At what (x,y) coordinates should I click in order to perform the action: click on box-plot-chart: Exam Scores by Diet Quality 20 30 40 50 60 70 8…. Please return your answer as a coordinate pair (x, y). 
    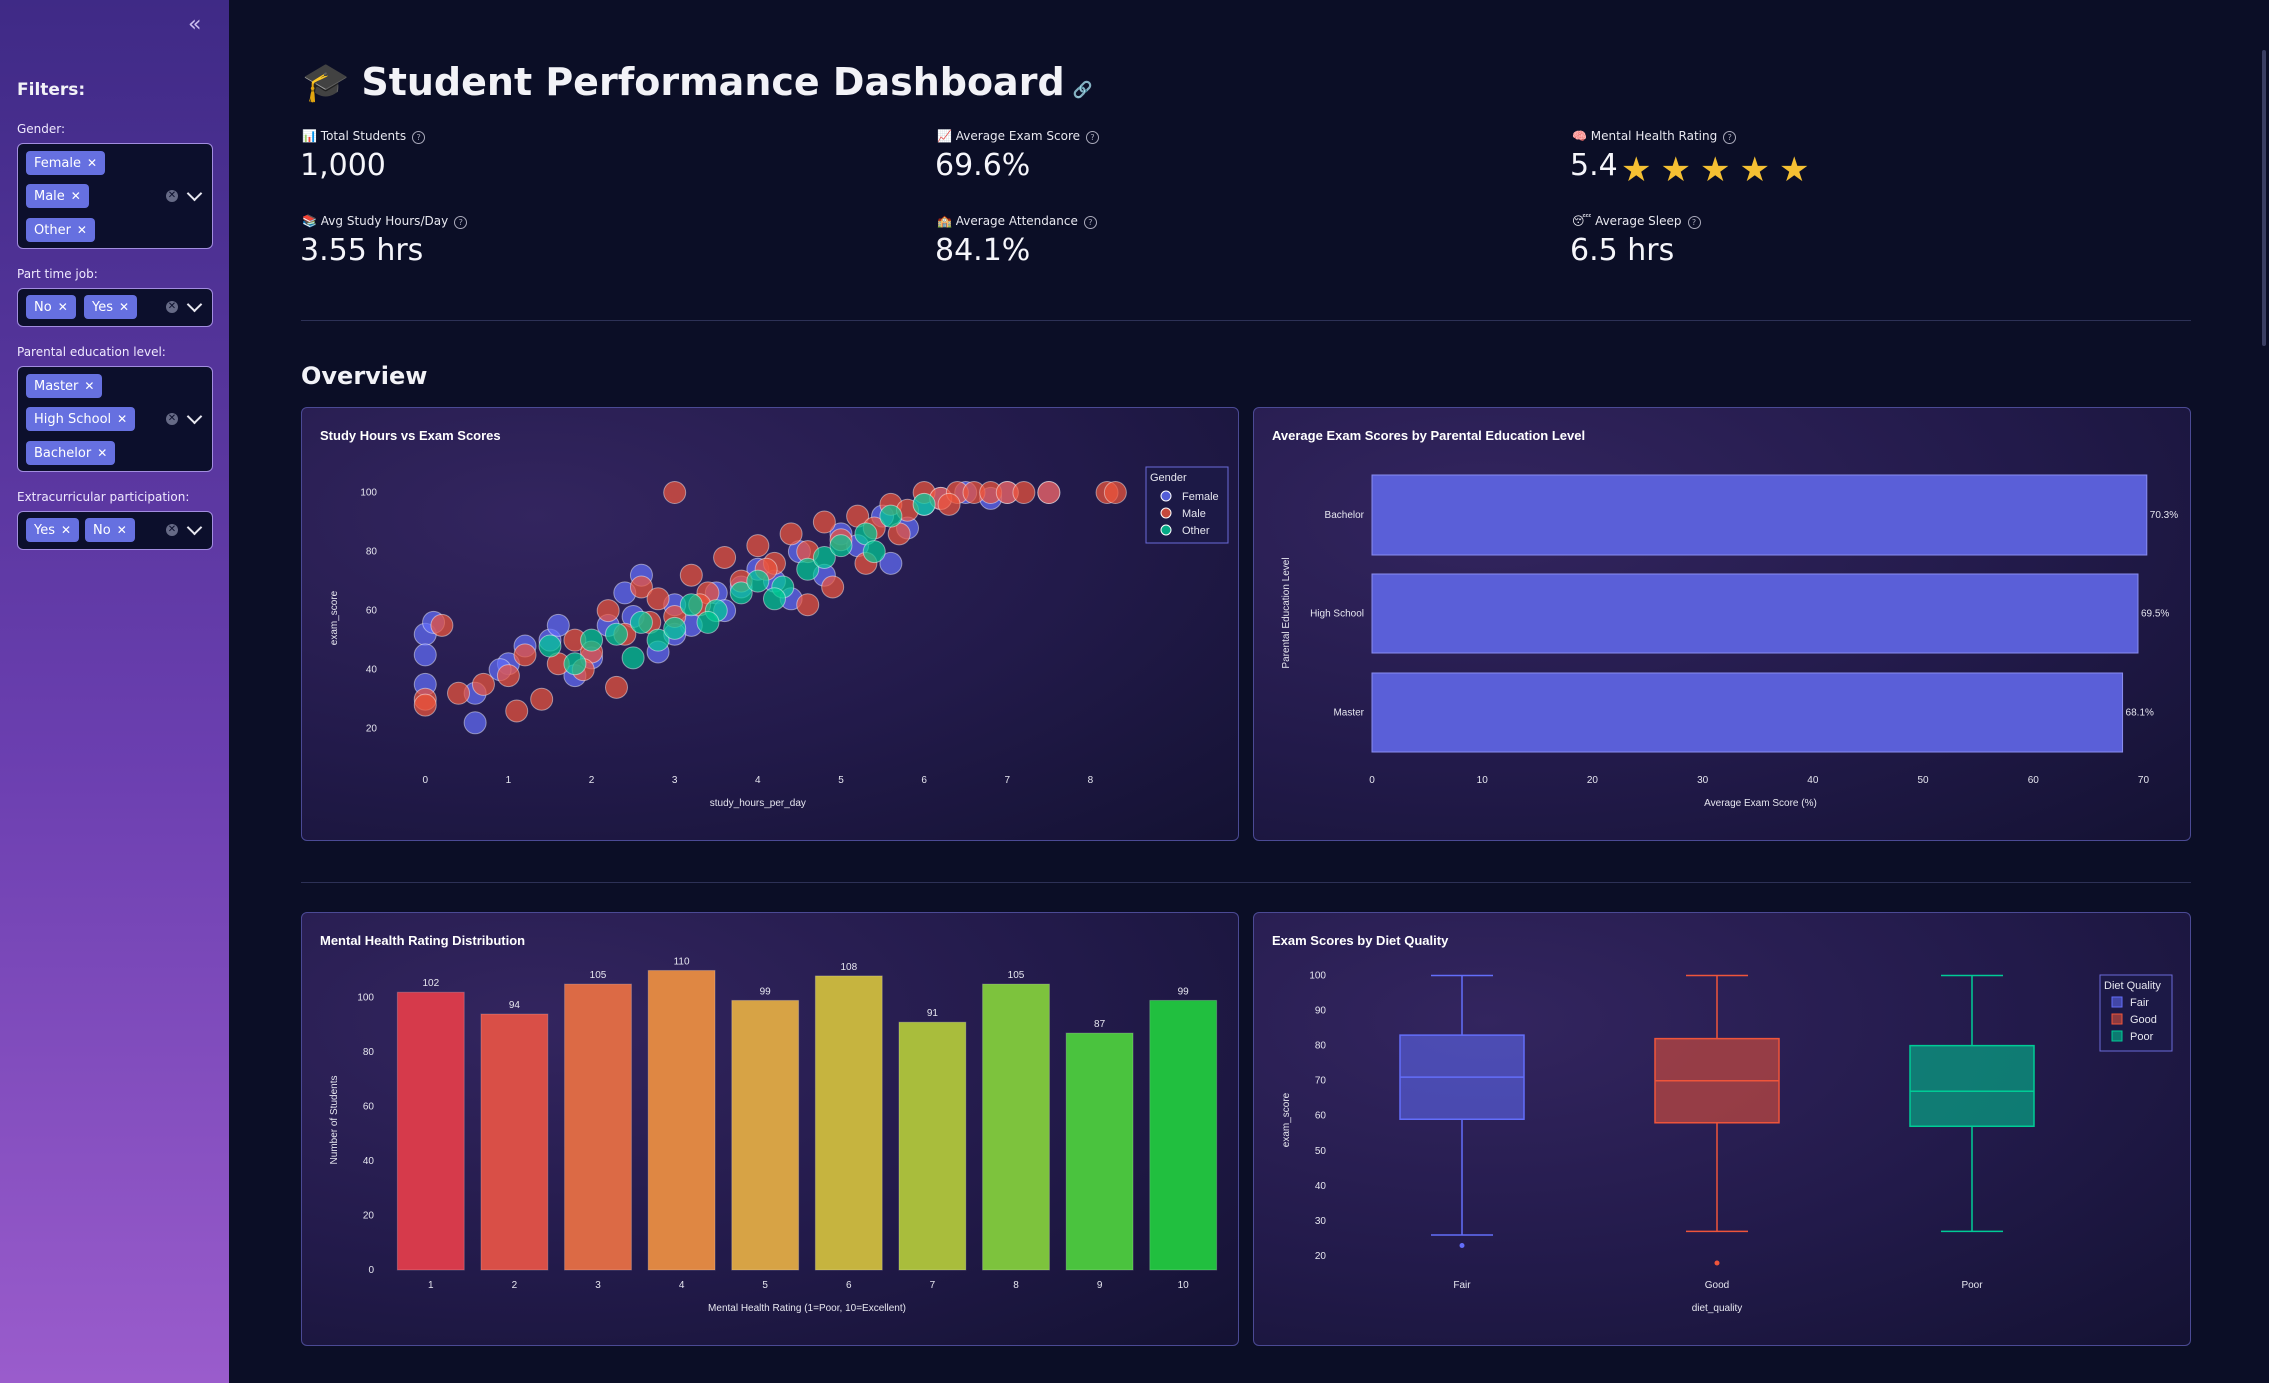
    Looking at the image, I should click on (1722, 1129).